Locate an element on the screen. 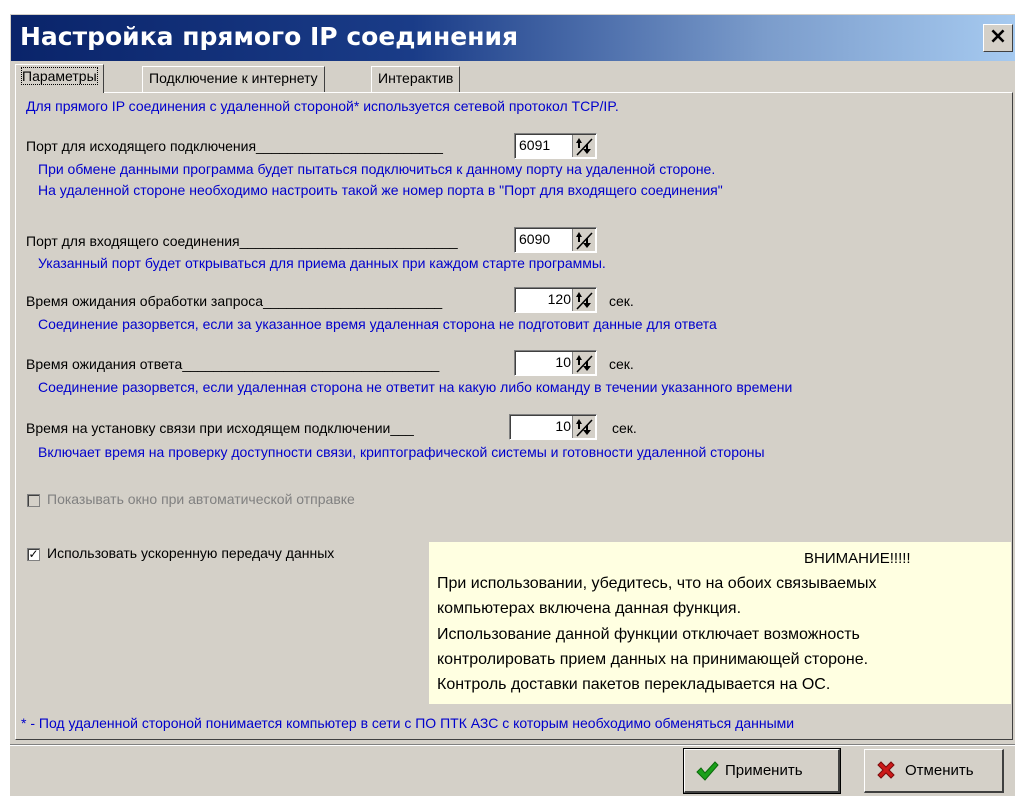 The width and height of the screenshot is (1015, 796). response-timeout-value: 10 is located at coordinates (563, 362).